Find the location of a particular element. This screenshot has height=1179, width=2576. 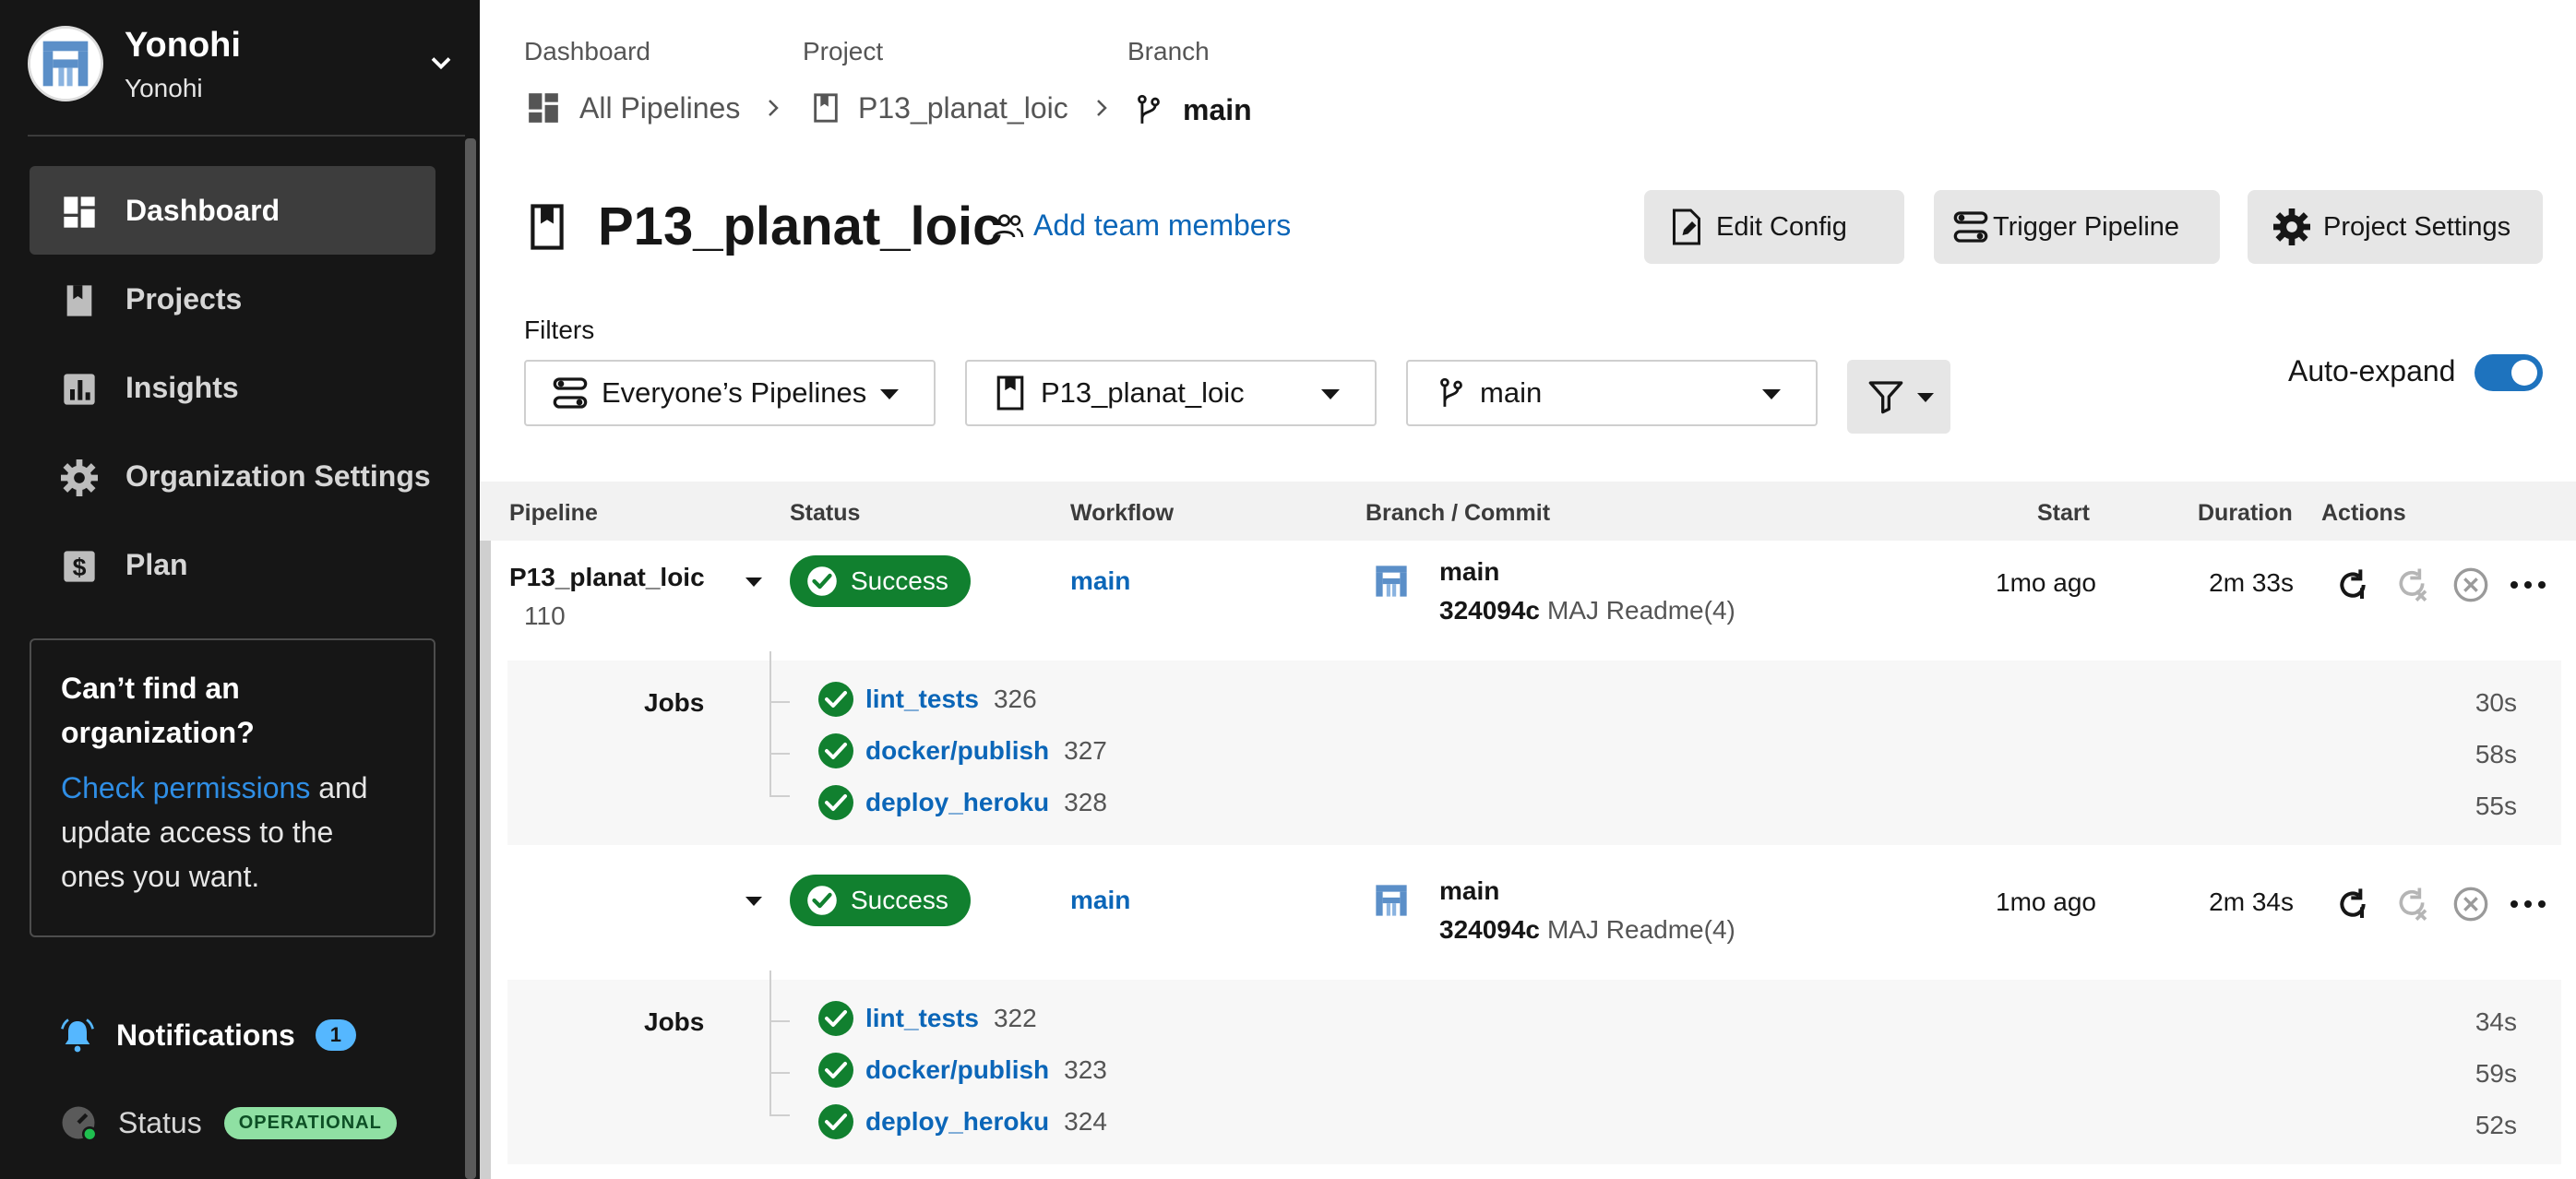

status-label: Status is located at coordinates (160, 1122).